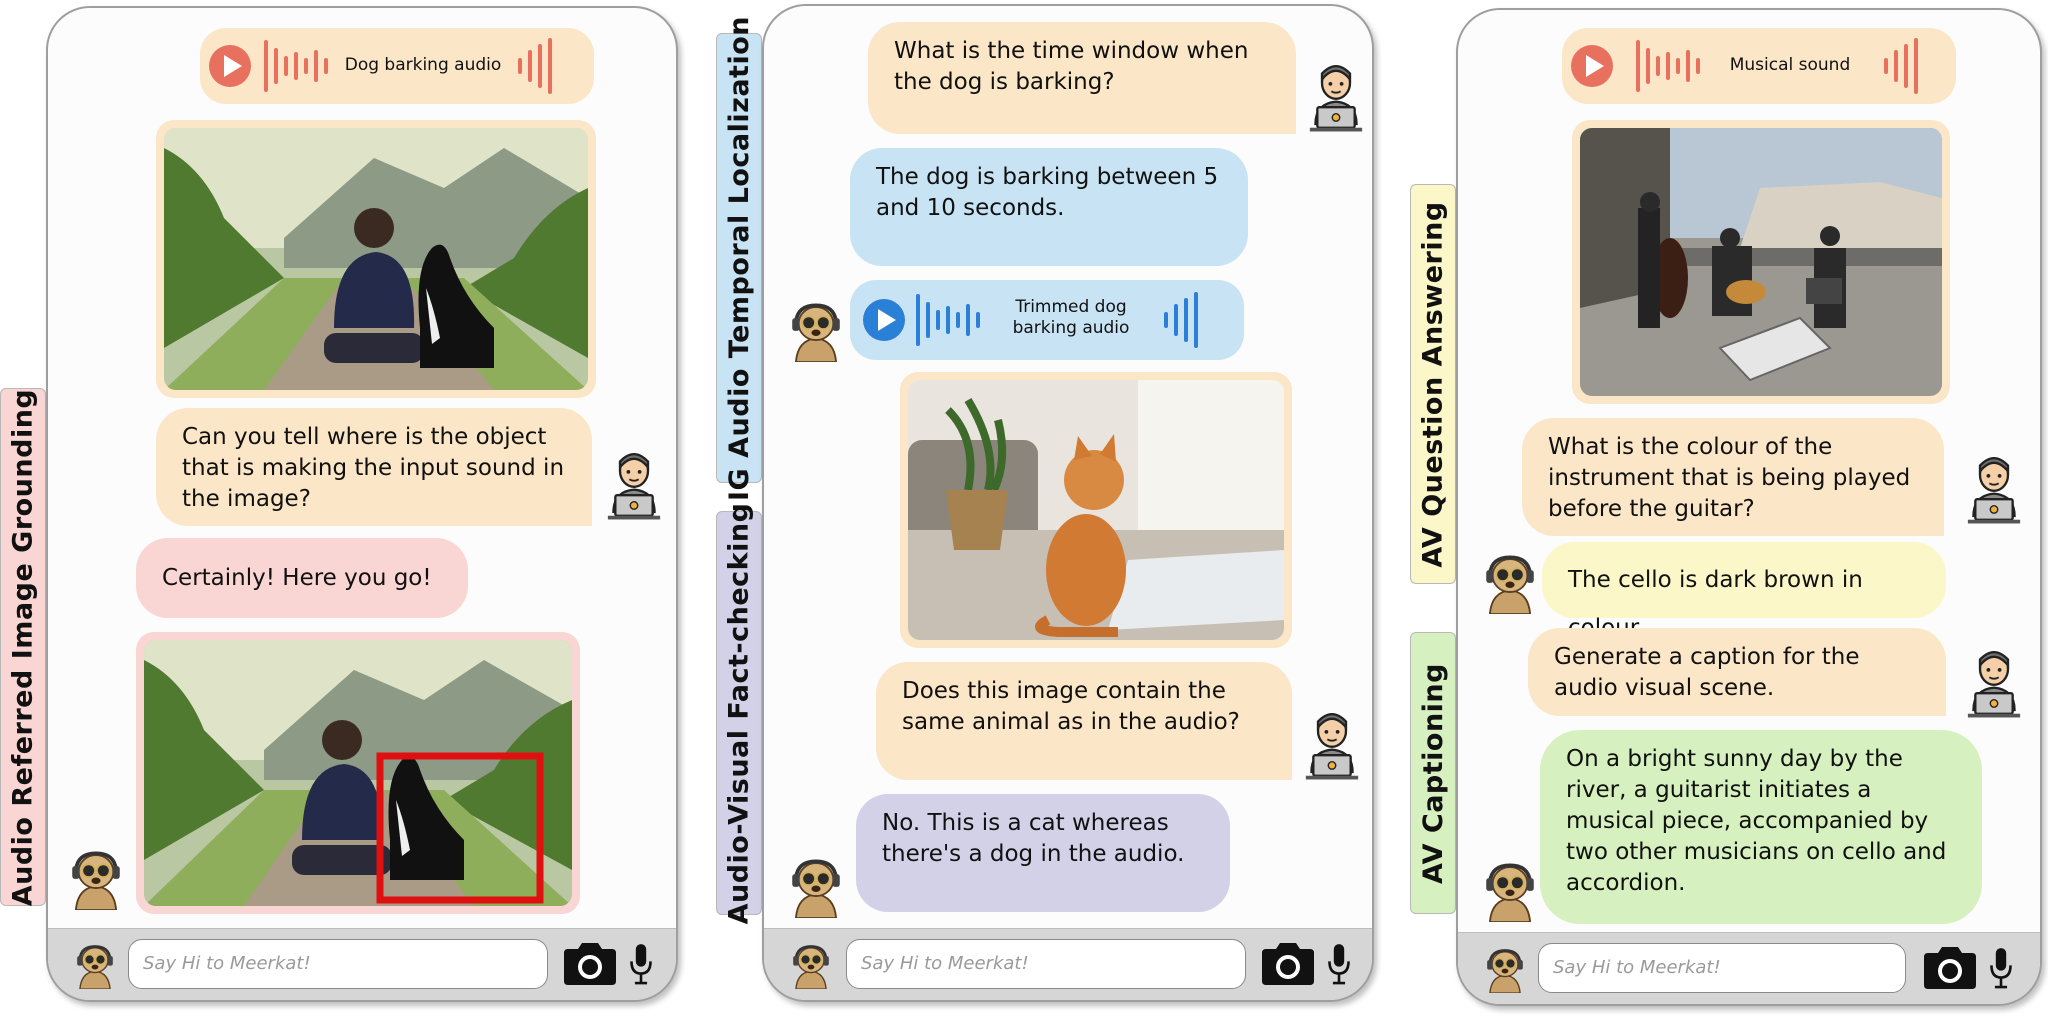  I want to click on image-boy-and-dog, so click(376, 259).